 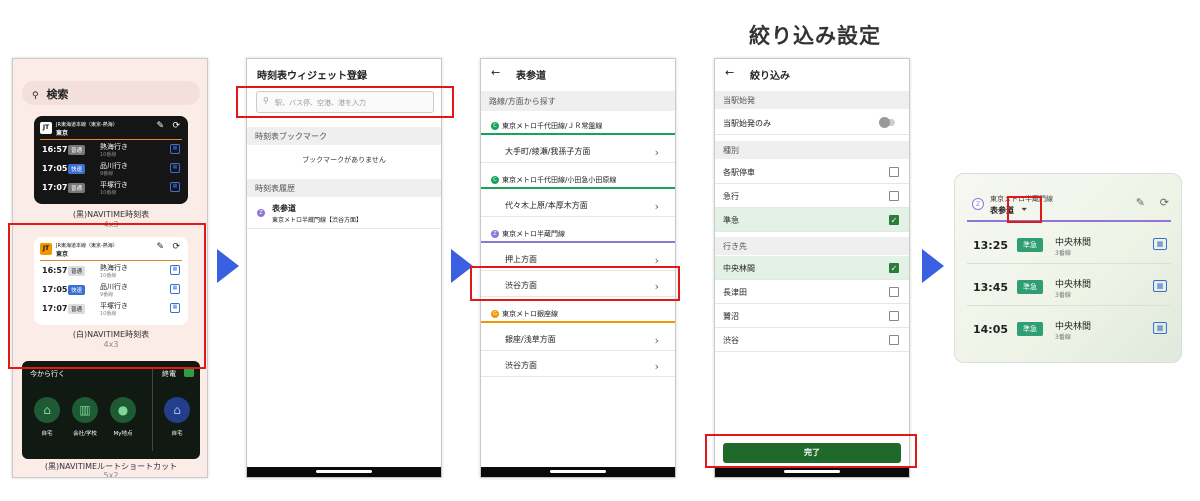 What do you see at coordinates (1069, 245) in the screenshot?
I see `departure-row: 13:25 準急 中央林間 3番線 ▦` at bounding box center [1069, 245].